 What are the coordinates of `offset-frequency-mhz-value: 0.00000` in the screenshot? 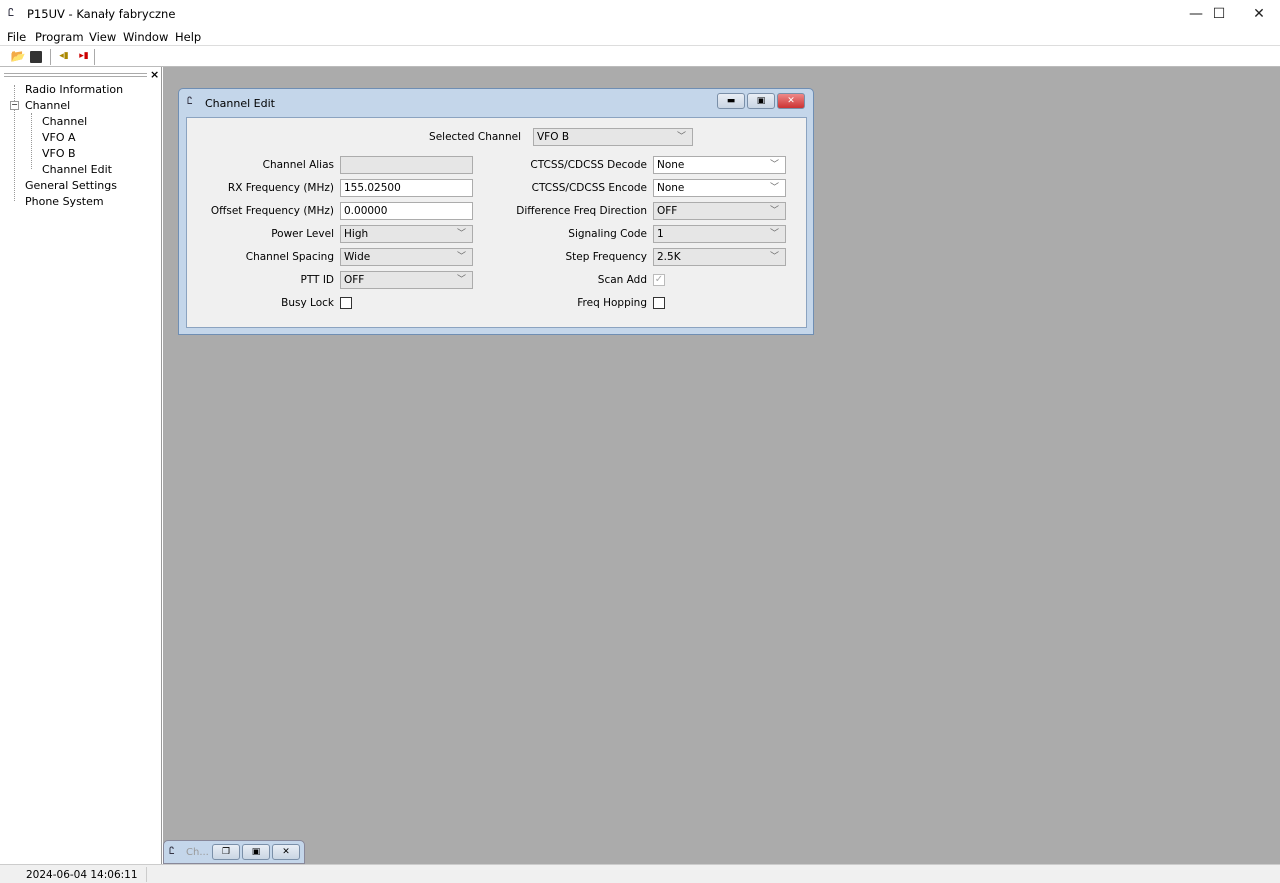 It's located at (366, 211).